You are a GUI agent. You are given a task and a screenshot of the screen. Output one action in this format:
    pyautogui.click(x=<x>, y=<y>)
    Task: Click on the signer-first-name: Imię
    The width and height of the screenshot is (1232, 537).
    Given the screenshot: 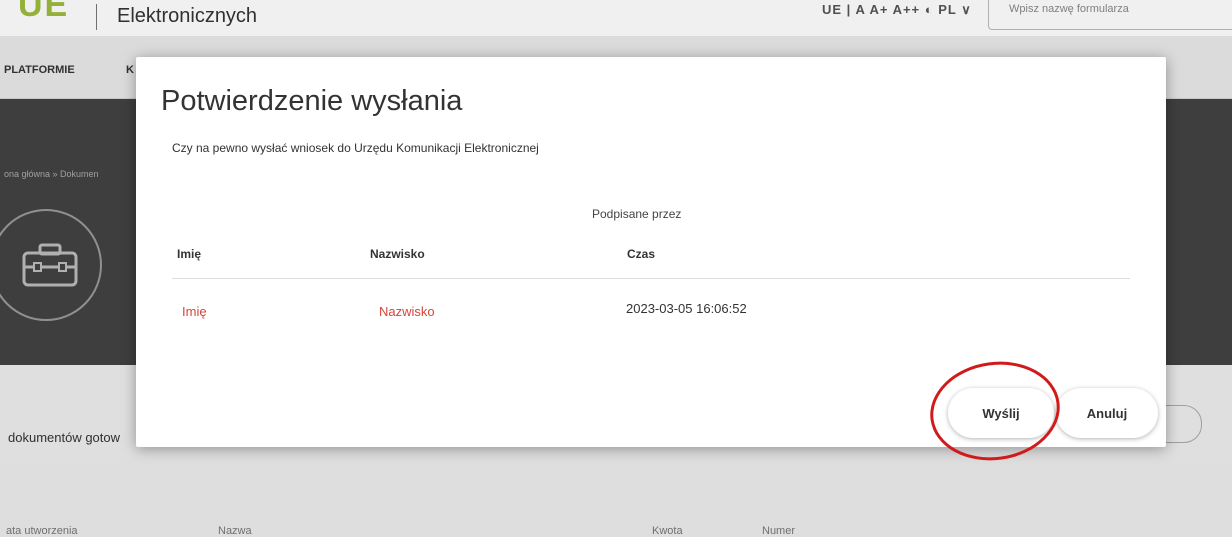 What is the action you would take?
    pyautogui.click(x=194, y=311)
    